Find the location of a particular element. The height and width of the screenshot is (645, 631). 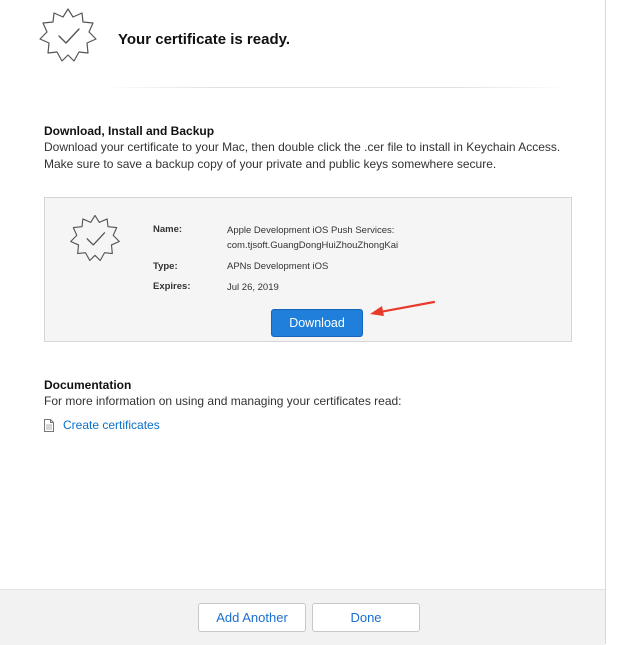

certificate-name-value-line-2: com.tjsoft.GuangDongHuiZhouZhongKai is located at coordinates (313, 245).